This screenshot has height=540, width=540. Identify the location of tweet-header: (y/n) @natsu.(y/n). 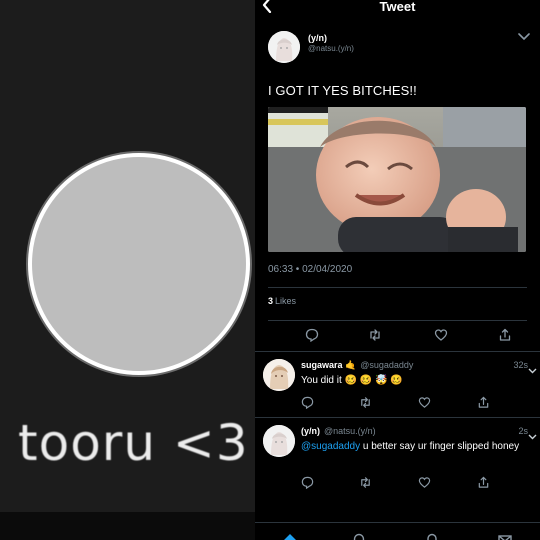
(399, 49).